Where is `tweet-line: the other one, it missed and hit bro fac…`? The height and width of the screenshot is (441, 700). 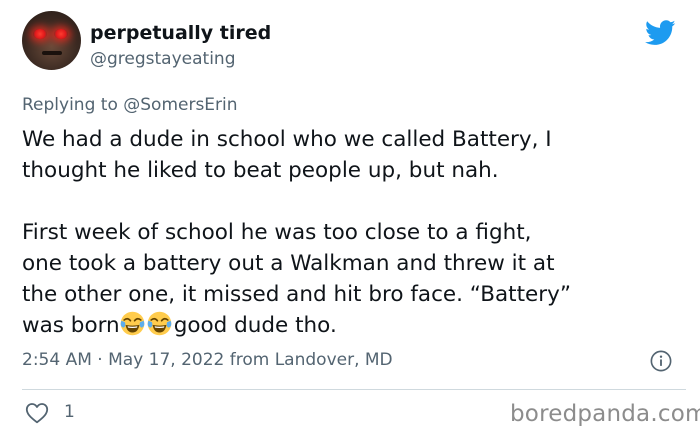 tweet-line: the other one, it missed and hit bro fac… is located at coordinates (296, 294).